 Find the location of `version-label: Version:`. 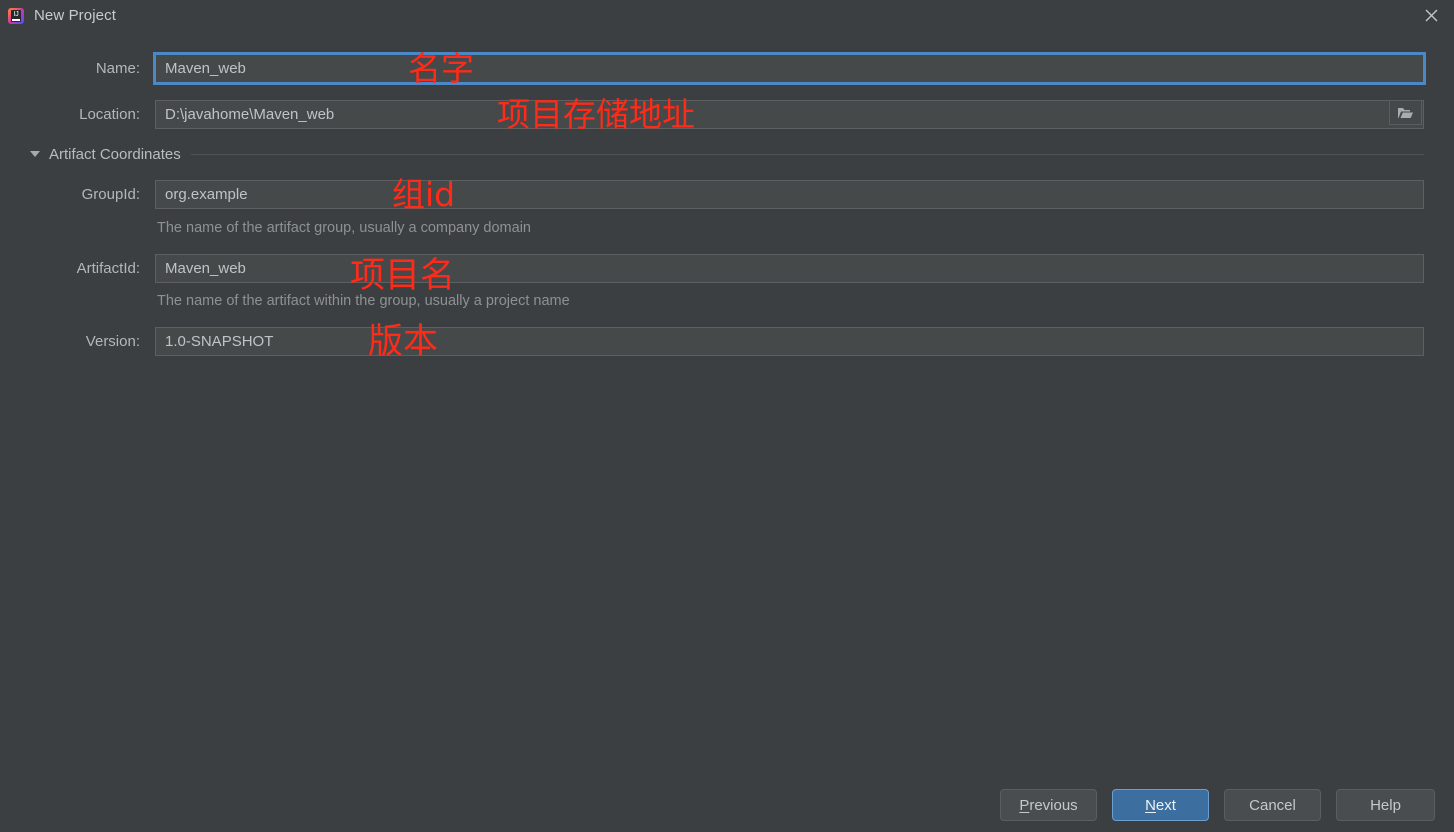

version-label: Version: is located at coordinates (112, 341).